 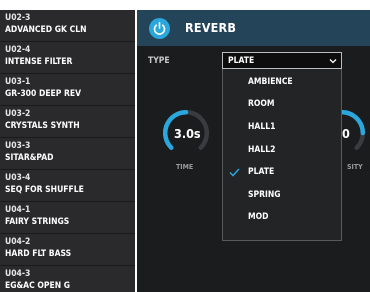 What do you see at coordinates (18, 210) in the screenshot?
I see `patch-code: U04-1` at bounding box center [18, 210].